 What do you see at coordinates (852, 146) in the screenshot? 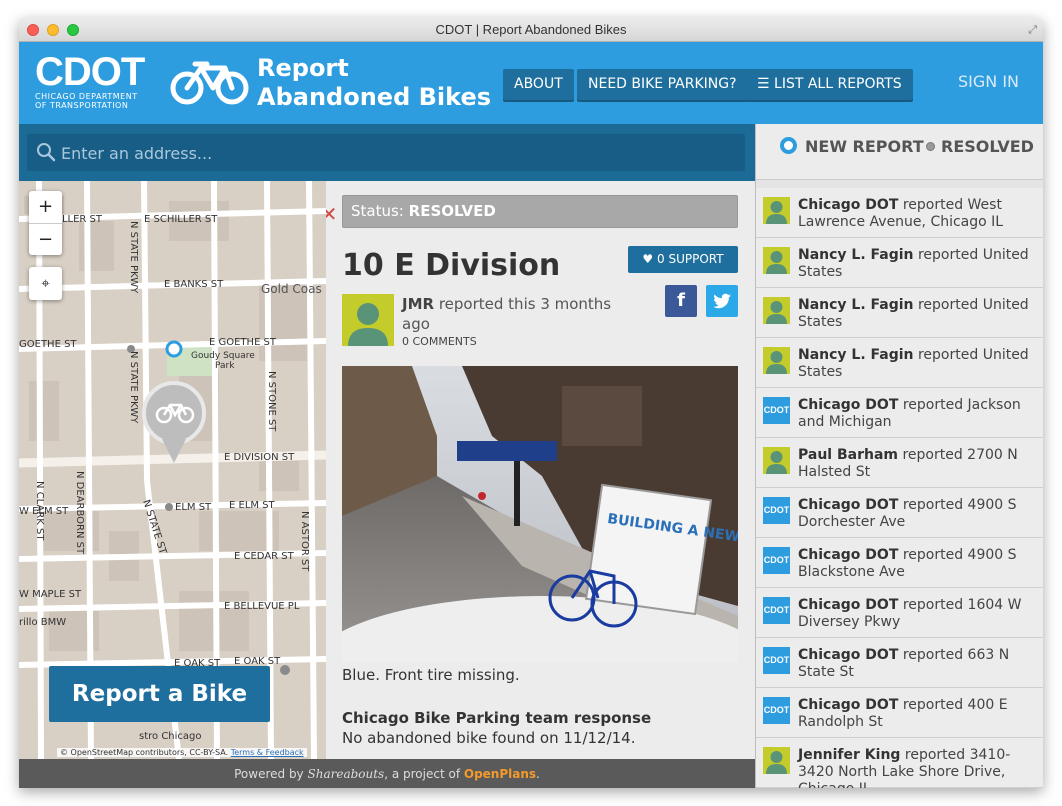
I see `legend-new-report: NEW REPORT` at bounding box center [852, 146].